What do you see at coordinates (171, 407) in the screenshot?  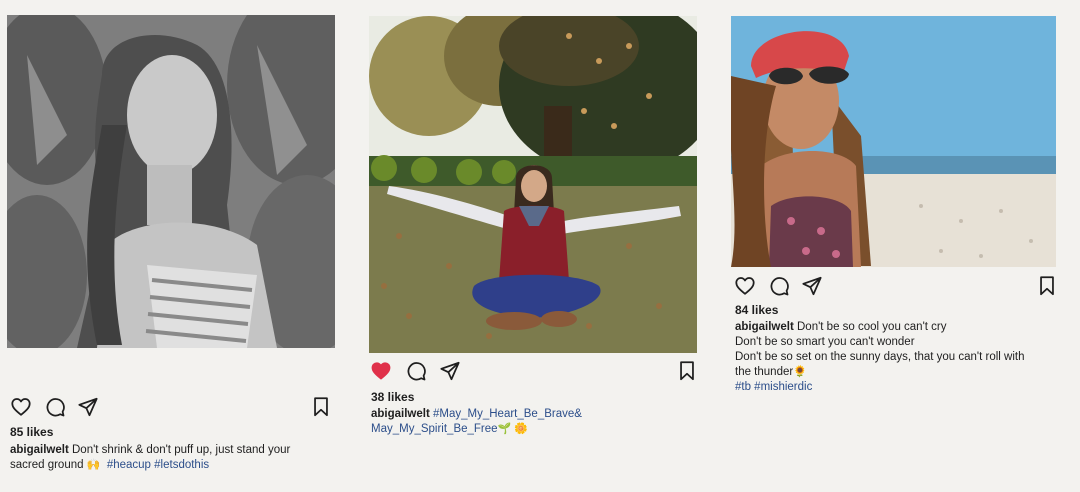 I see `post-1-action-bar` at bounding box center [171, 407].